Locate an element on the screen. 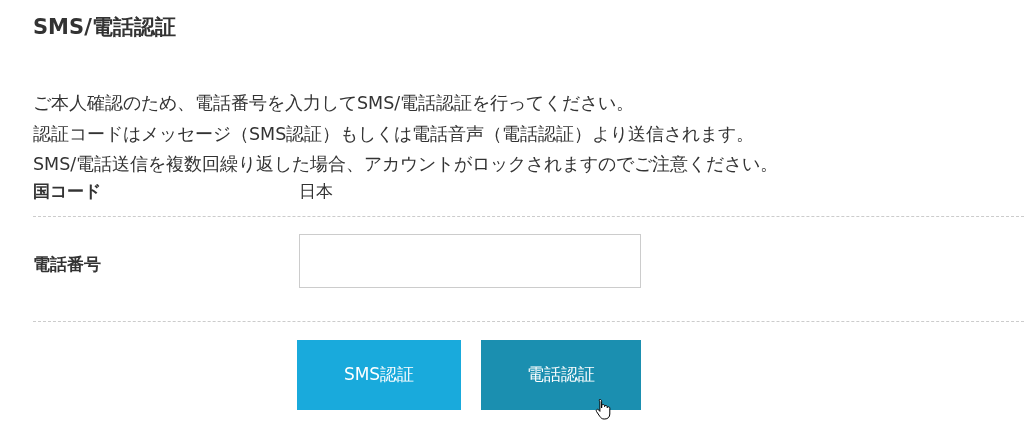 This screenshot has height=431, width=1024. description-text: ご本人確認のため、電話番号を入力してSMS/電話認証を行ってください。 is located at coordinates (334, 103).